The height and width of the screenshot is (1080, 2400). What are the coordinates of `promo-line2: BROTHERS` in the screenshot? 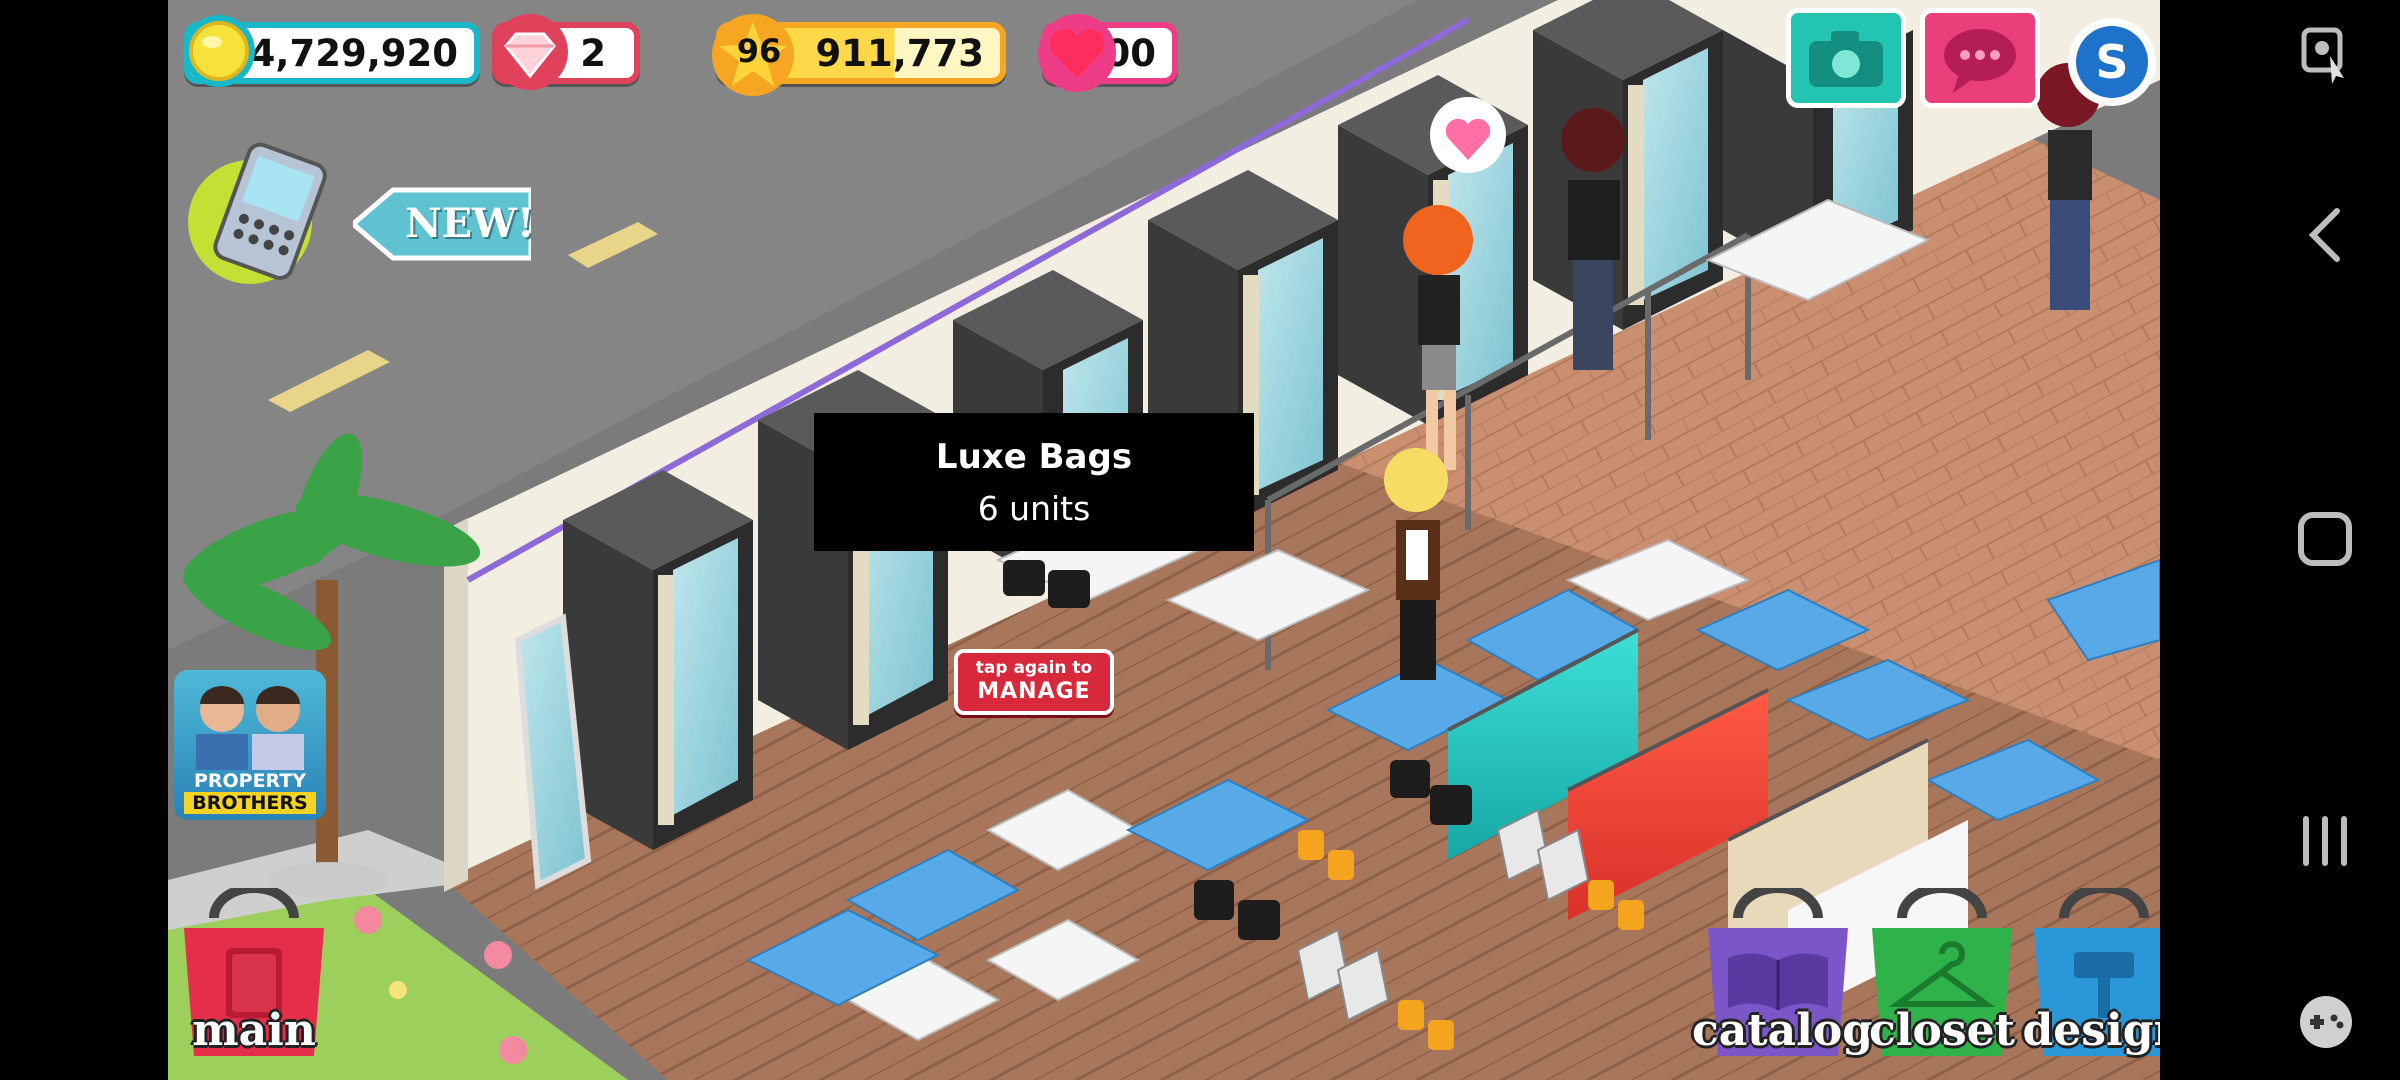 It's located at (250, 803).